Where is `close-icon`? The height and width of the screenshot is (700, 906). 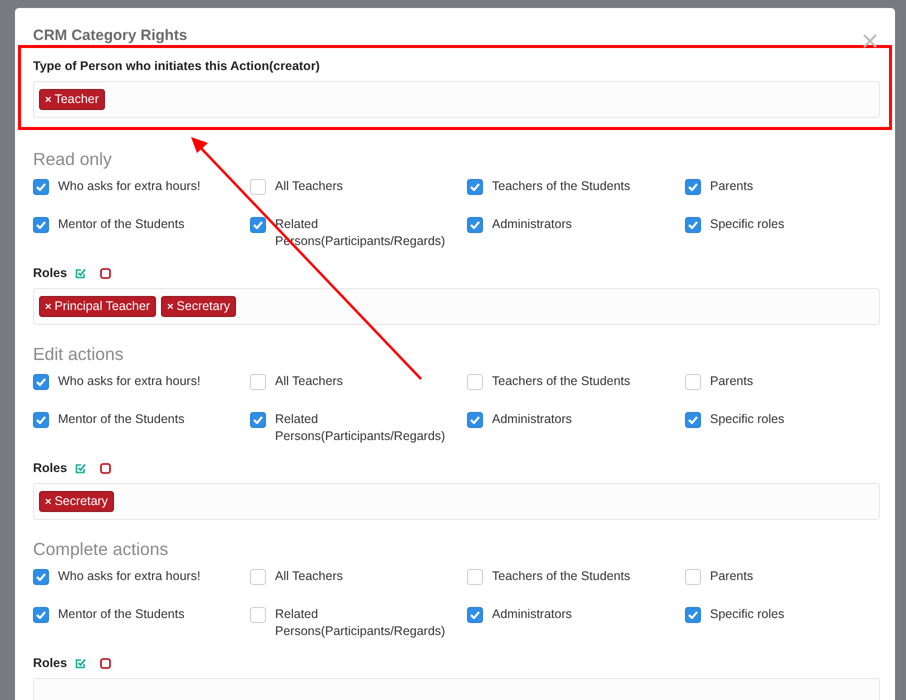
close-icon is located at coordinates (870, 41).